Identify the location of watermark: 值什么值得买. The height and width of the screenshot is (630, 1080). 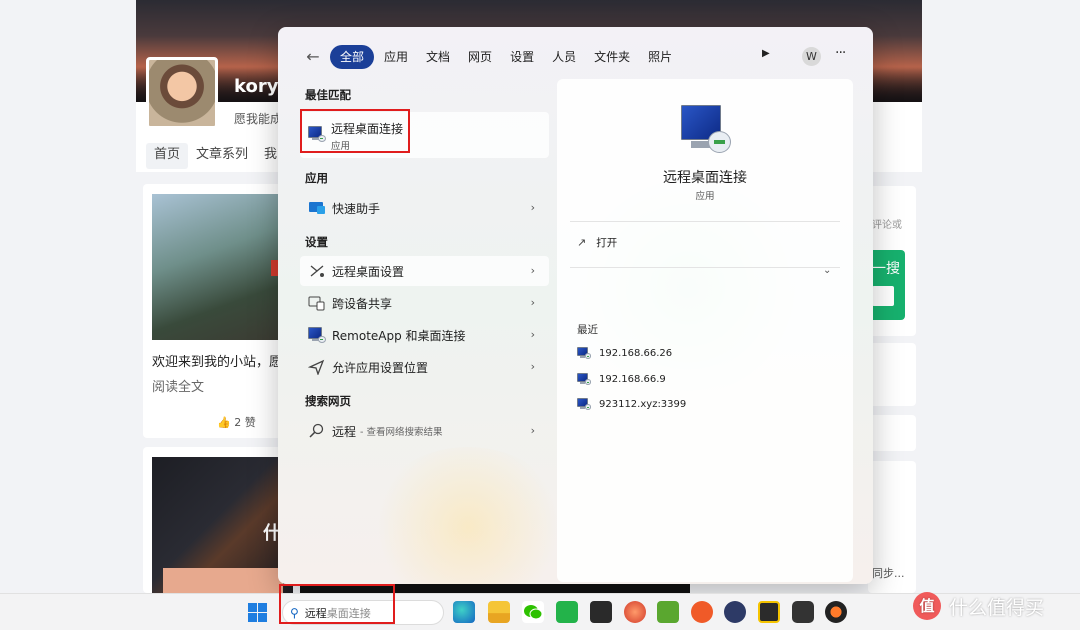
(978, 606).